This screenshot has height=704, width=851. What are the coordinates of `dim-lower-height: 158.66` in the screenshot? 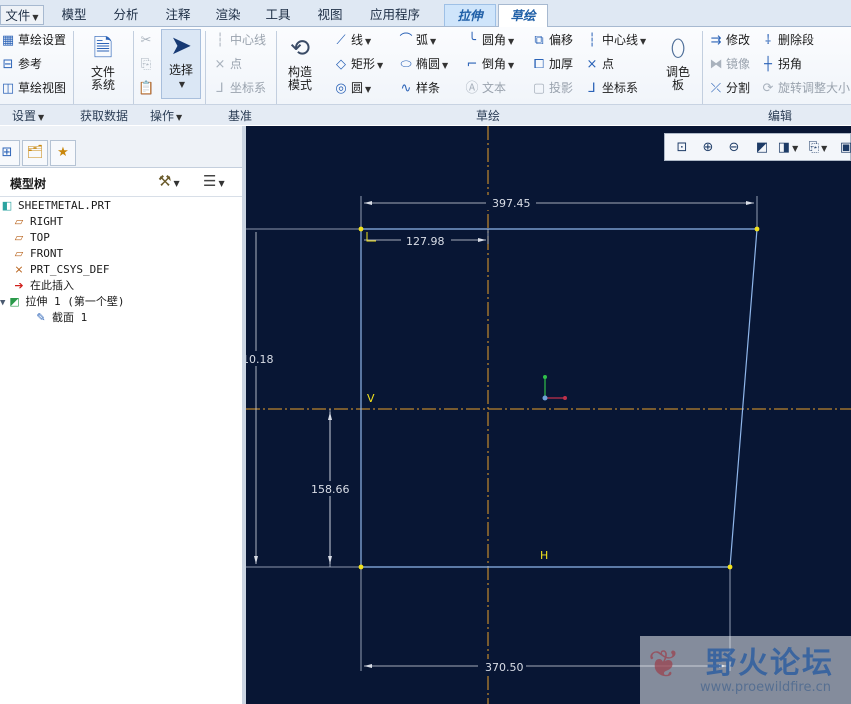 It's located at (330, 489).